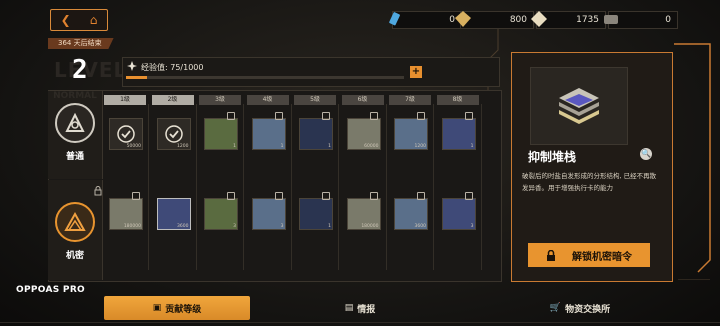 This screenshot has height=326, width=720. What do you see at coordinates (641, 20) in the screenshot?
I see `currency-ticket: 0` at bounding box center [641, 20].